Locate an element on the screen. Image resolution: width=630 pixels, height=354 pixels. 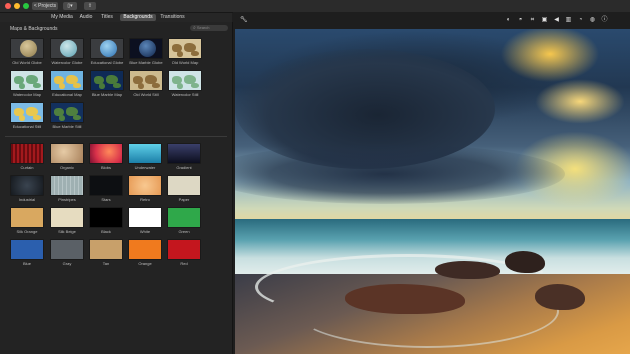
wrench-icon: 🔧︎ is located at coordinates (244, 20).